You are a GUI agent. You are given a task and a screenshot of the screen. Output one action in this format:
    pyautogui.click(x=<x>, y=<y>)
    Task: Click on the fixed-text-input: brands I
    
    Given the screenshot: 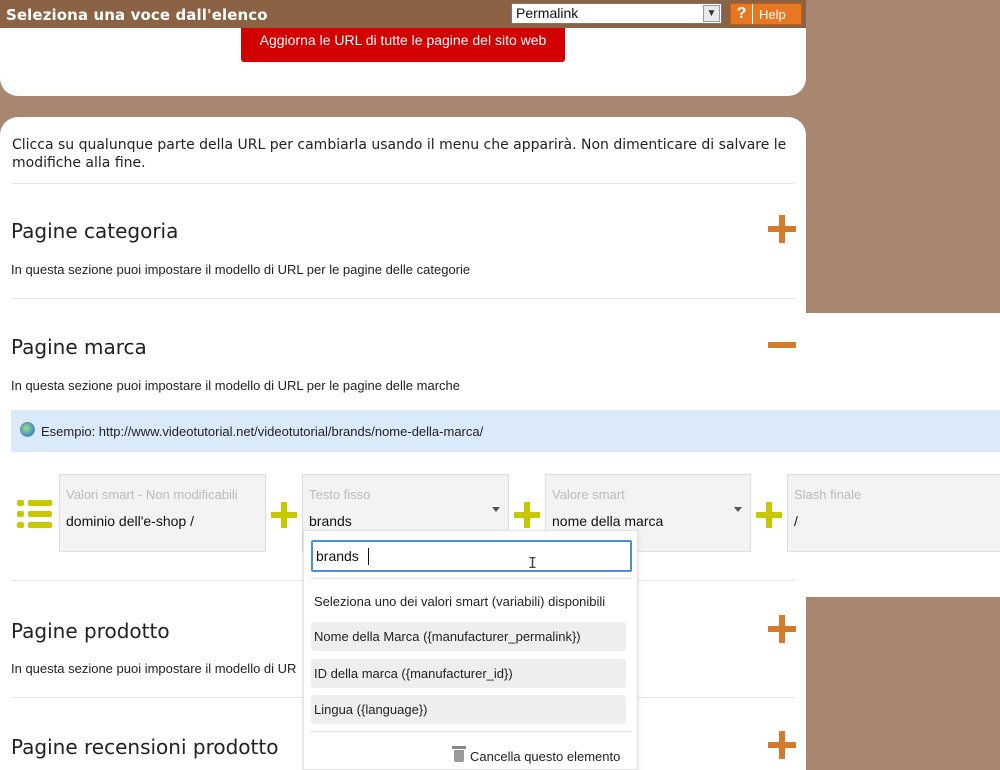 What is the action you would take?
    pyautogui.click(x=471, y=556)
    